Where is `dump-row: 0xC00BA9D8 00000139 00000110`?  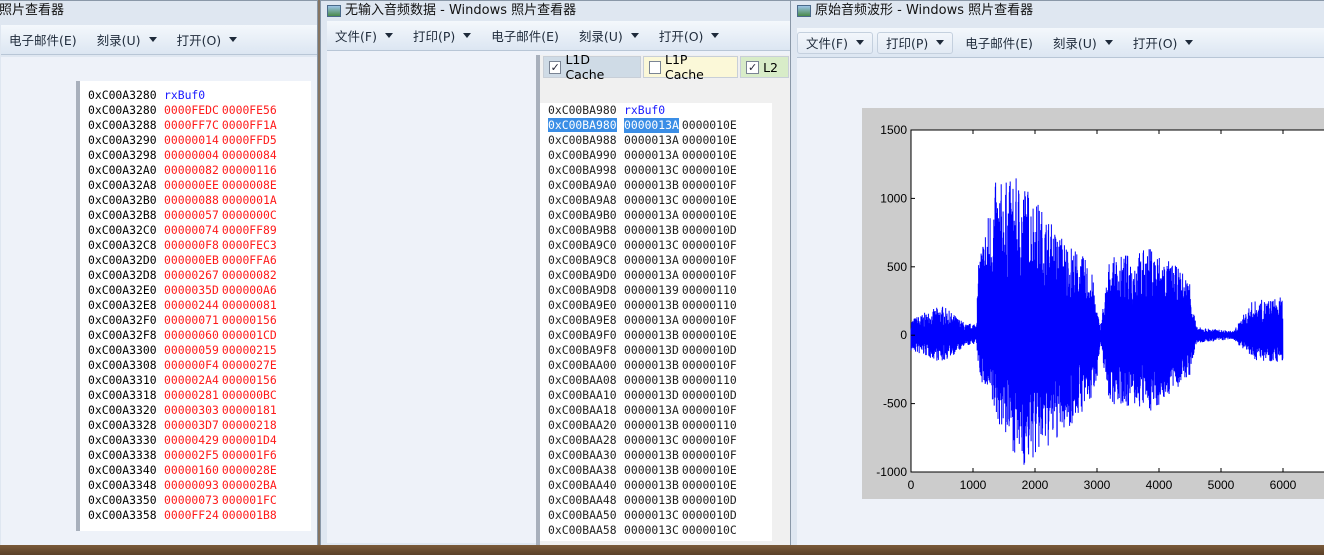
dump-row: 0xC00BA9D8 00000139 00000110 is located at coordinates (656, 290).